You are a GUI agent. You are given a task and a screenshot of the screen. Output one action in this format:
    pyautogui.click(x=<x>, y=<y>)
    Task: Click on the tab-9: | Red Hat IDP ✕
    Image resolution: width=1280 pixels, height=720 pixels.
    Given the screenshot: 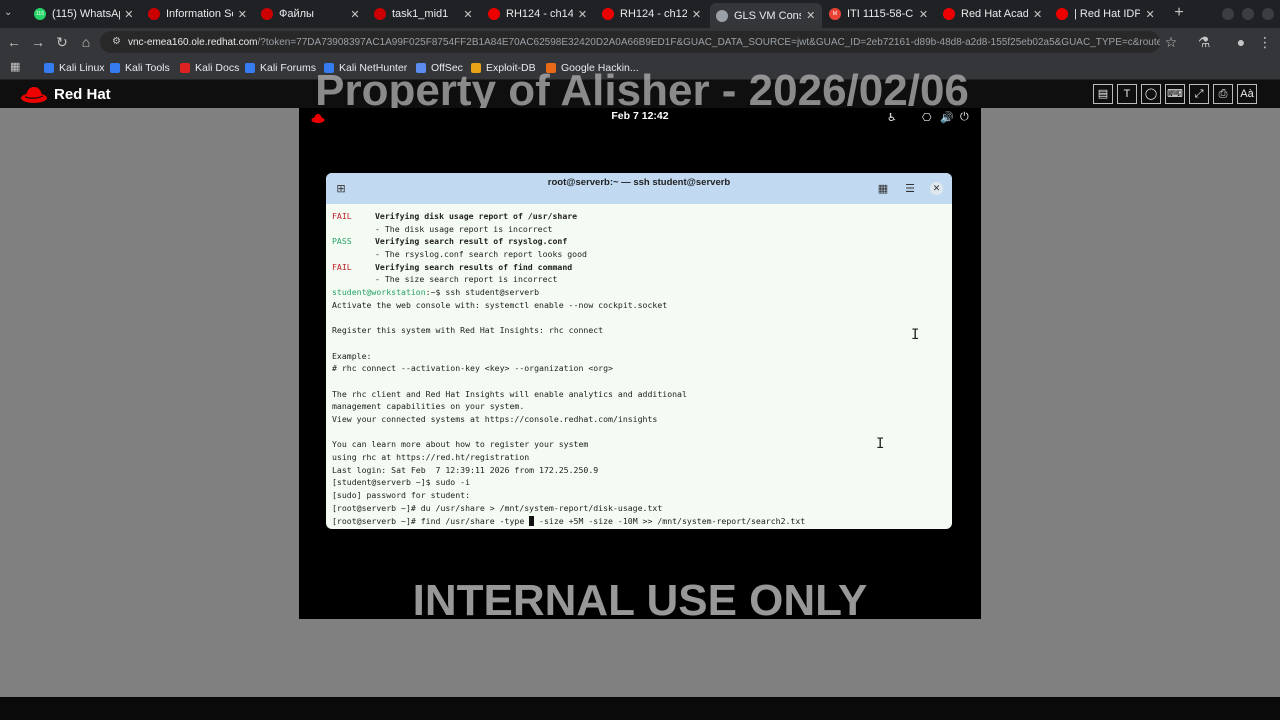 What is the action you would take?
    pyautogui.click(x=1106, y=14)
    